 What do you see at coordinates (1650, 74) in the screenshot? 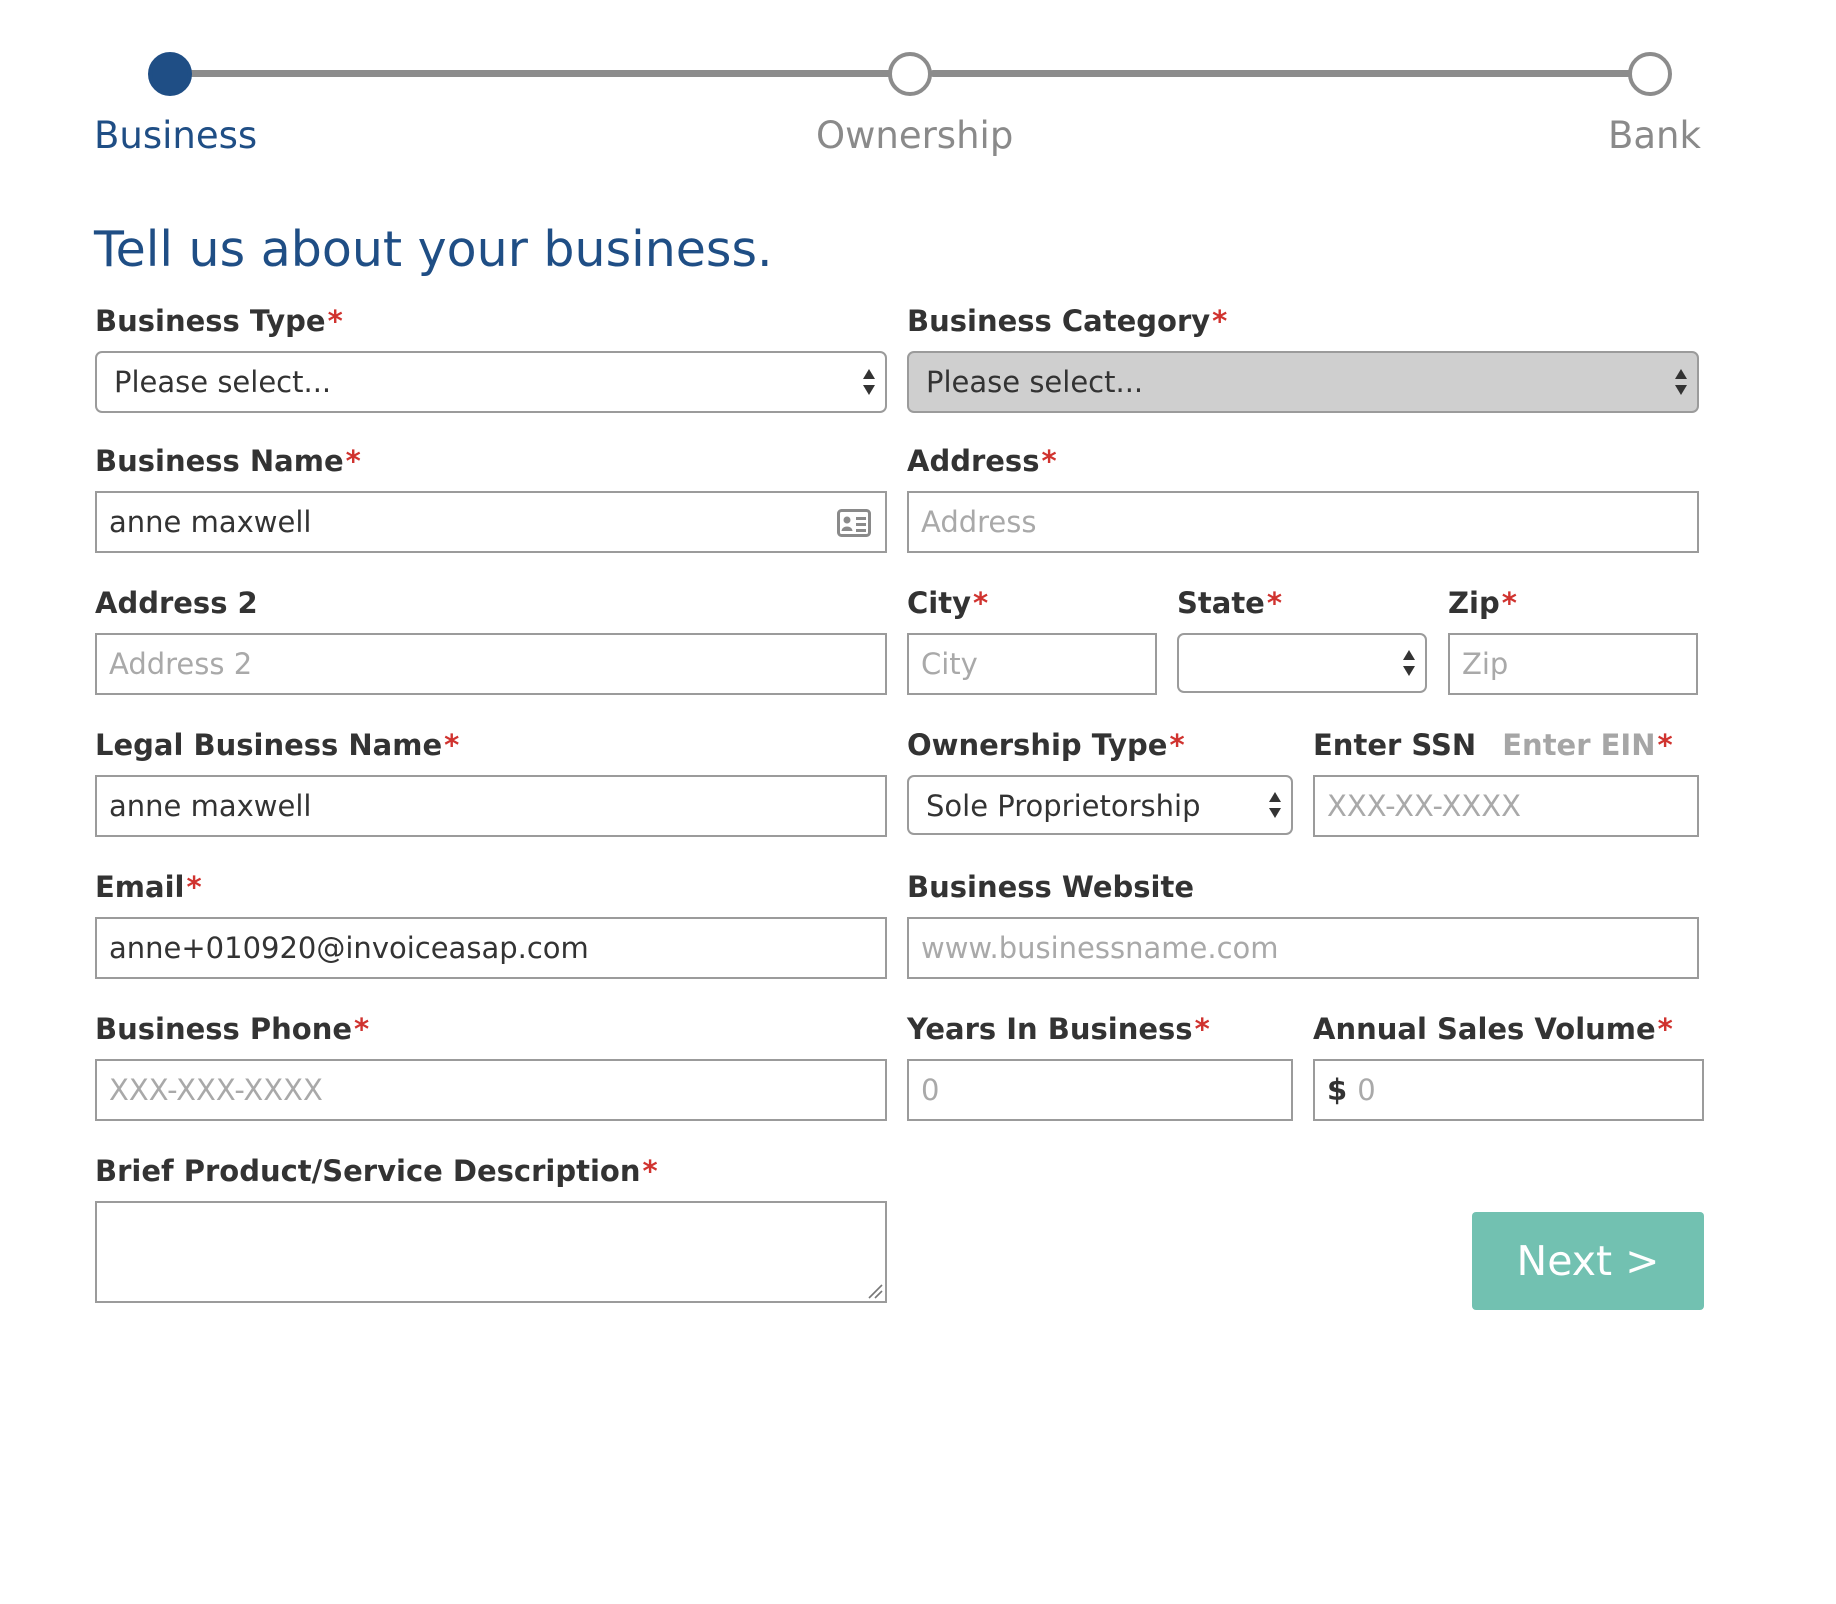
I see `step-bank-dot` at bounding box center [1650, 74].